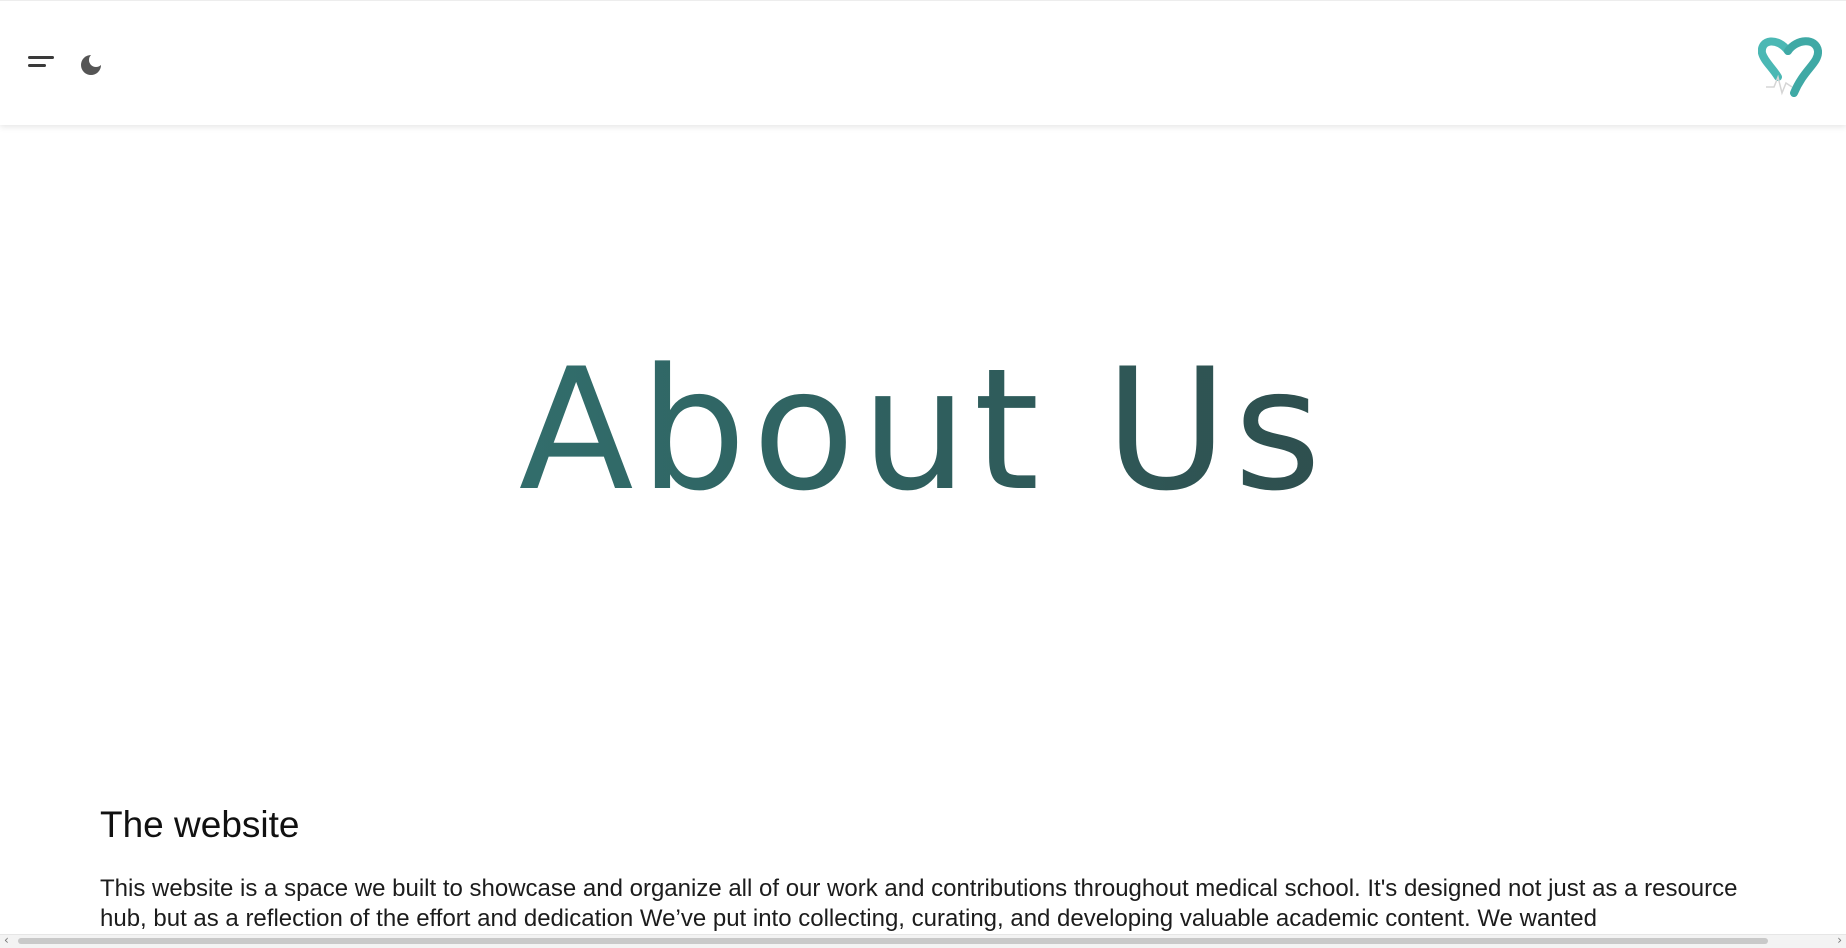  I want to click on site-logo, so click(1789, 67).